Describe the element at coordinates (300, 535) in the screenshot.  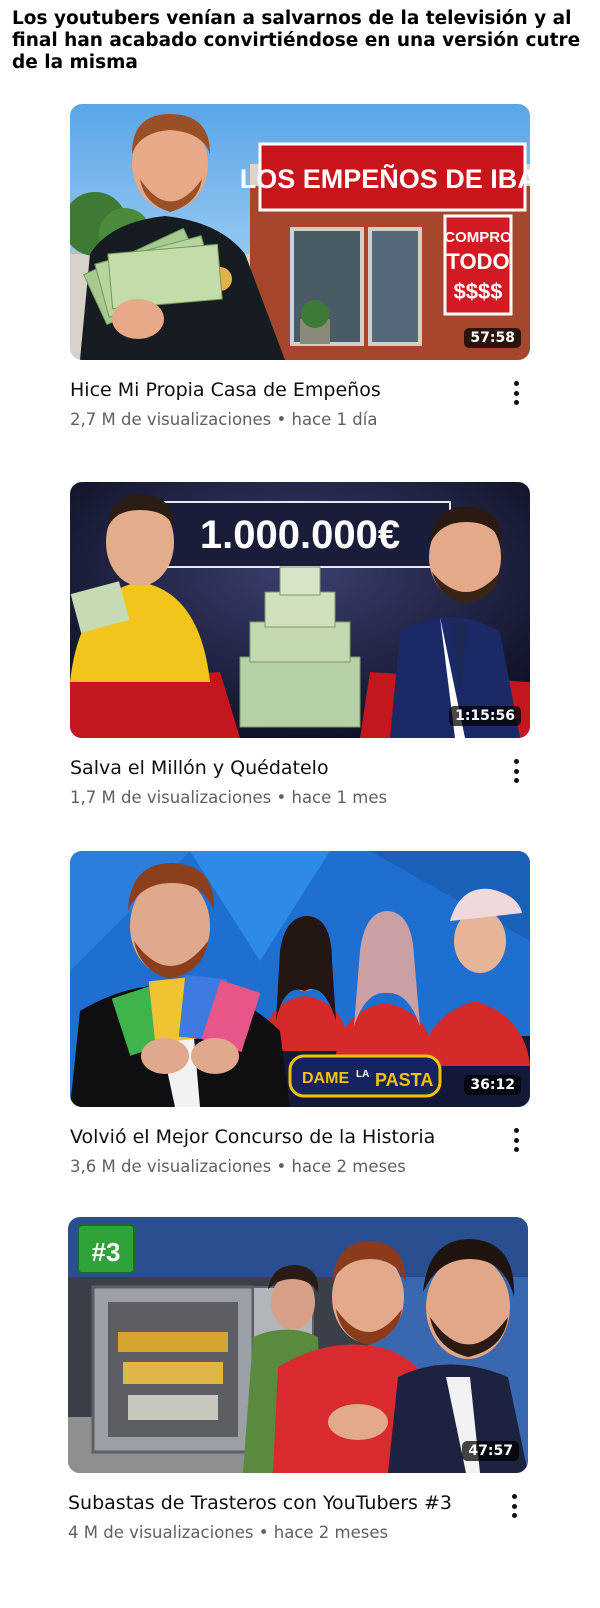
I see `thumb-amount-text: 1.000.000€` at that location.